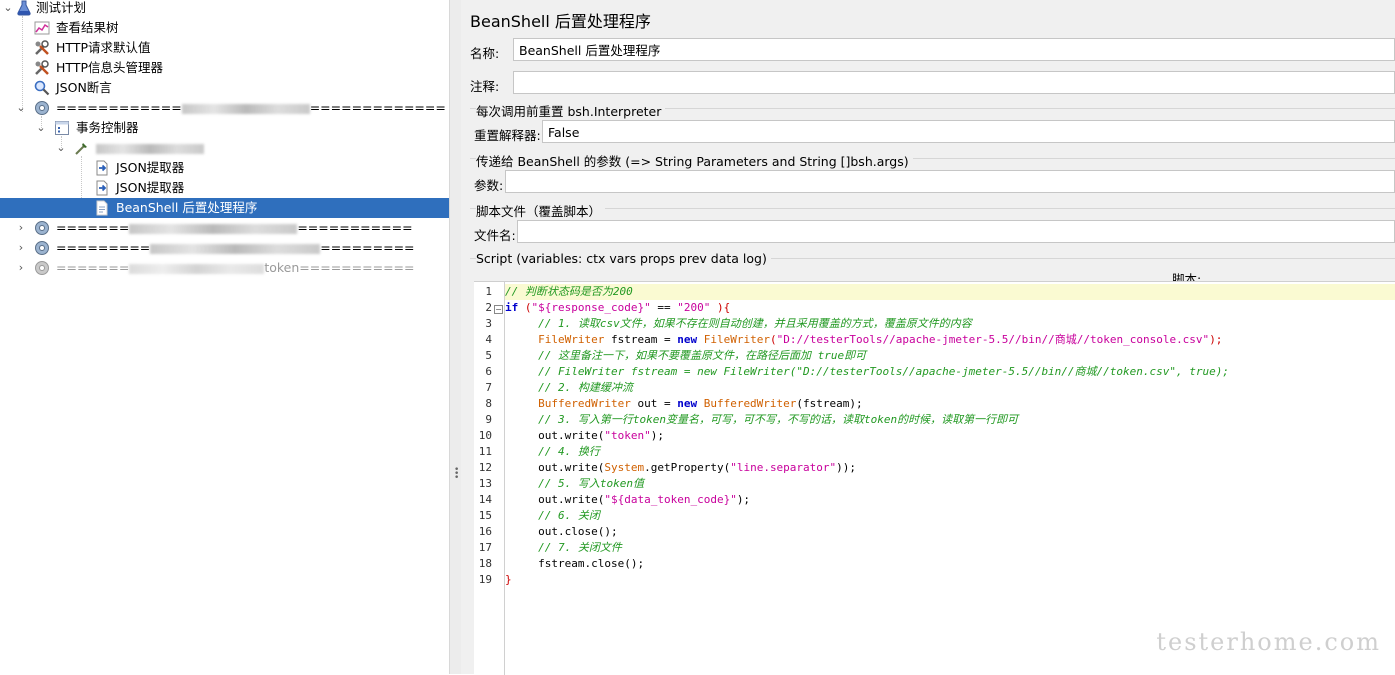 The height and width of the screenshot is (675, 1395). I want to click on line-number: 17, so click(485, 547).